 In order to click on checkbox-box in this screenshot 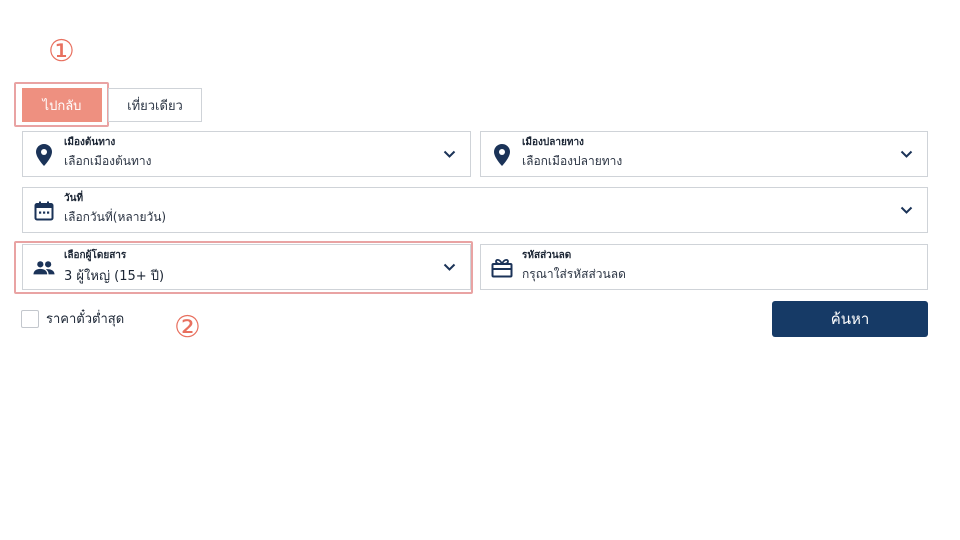, I will do `click(30, 318)`.